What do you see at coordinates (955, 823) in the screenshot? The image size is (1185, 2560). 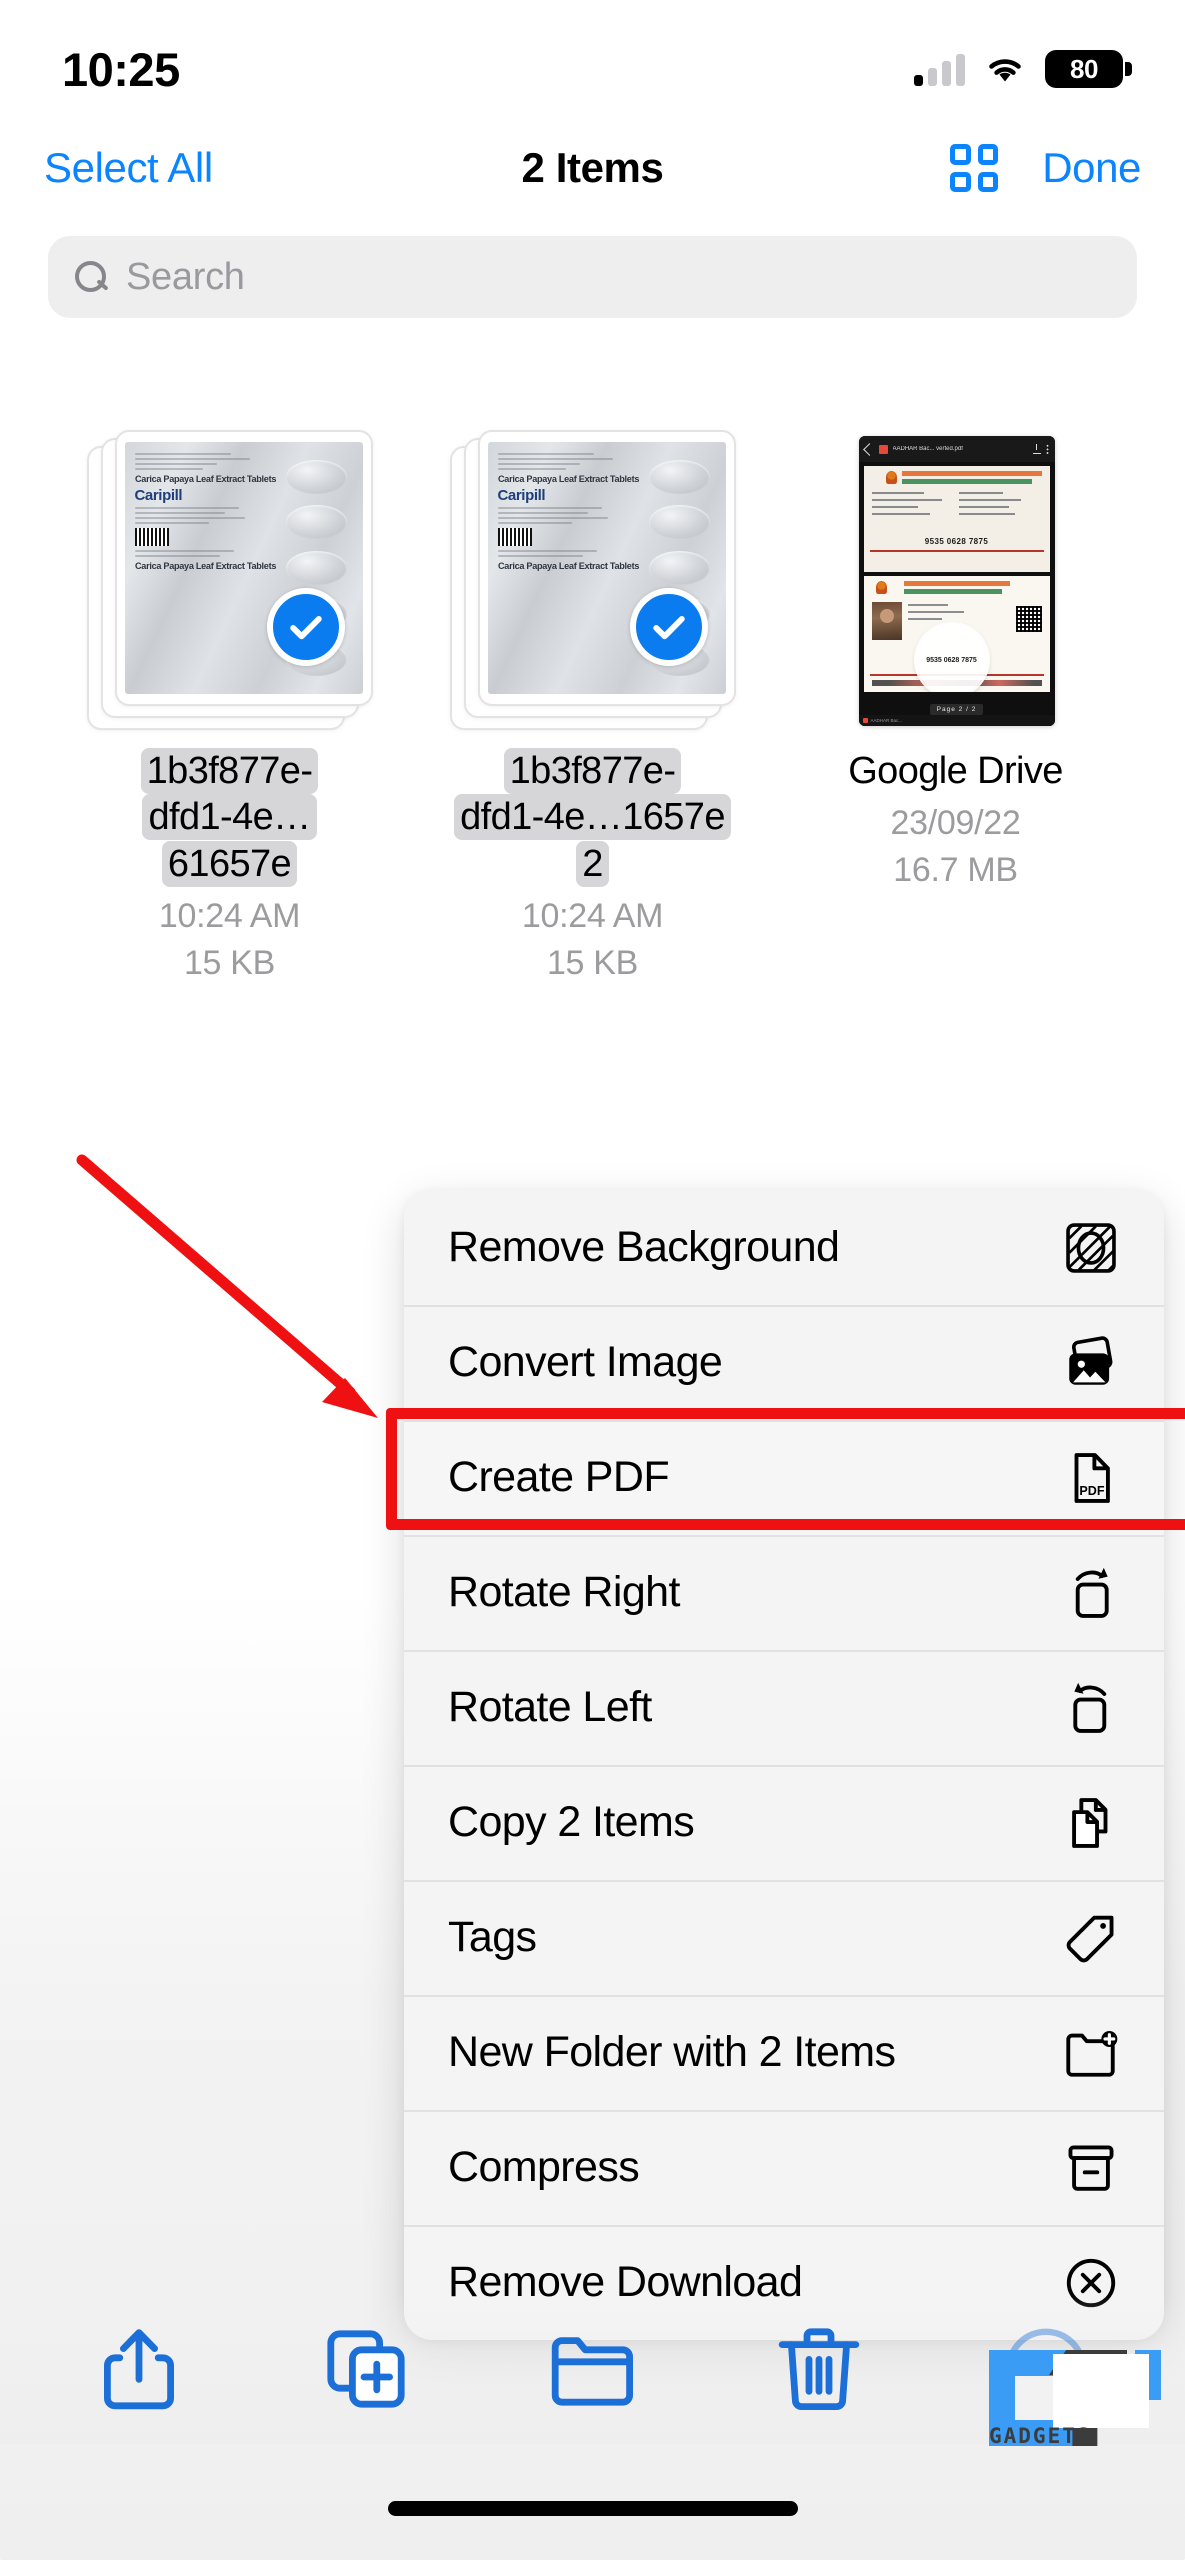 I see `file-date: 23/09/22` at bounding box center [955, 823].